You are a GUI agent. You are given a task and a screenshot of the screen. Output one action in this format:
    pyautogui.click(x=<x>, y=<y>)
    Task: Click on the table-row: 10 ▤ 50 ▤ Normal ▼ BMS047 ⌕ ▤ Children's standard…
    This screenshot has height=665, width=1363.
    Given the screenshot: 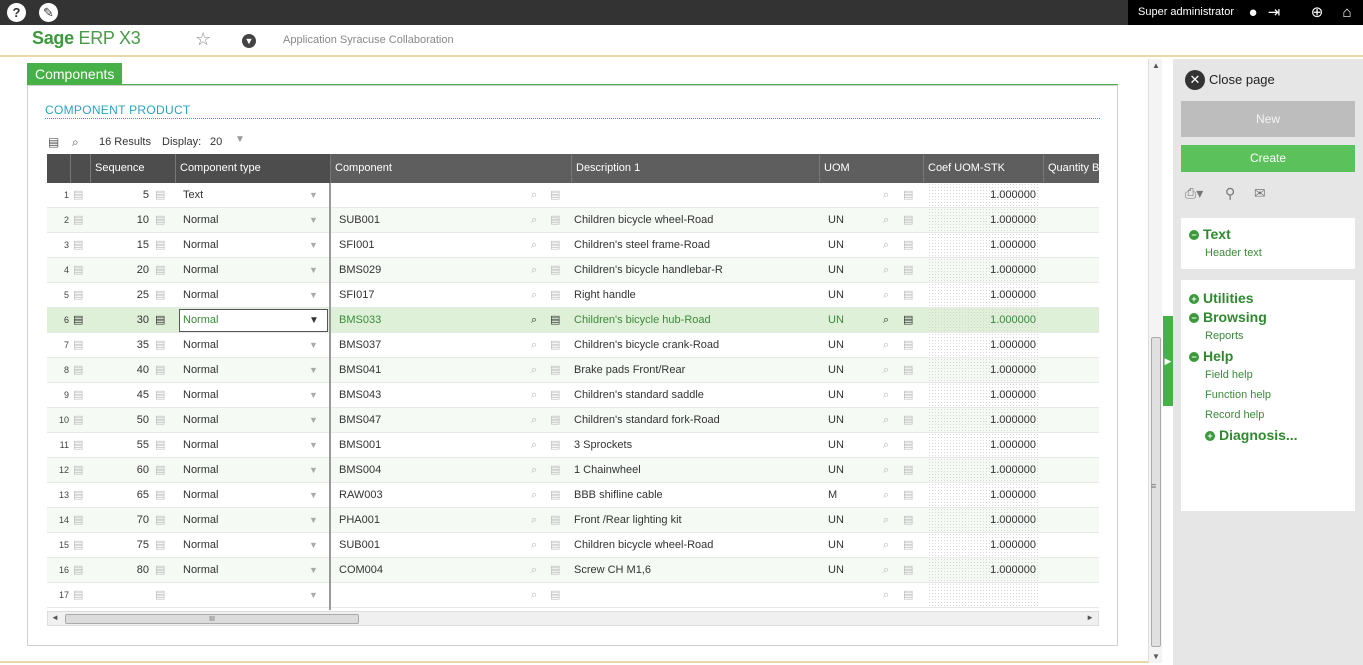 What is the action you would take?
    pyautogui.click(x=573, y=420)
    